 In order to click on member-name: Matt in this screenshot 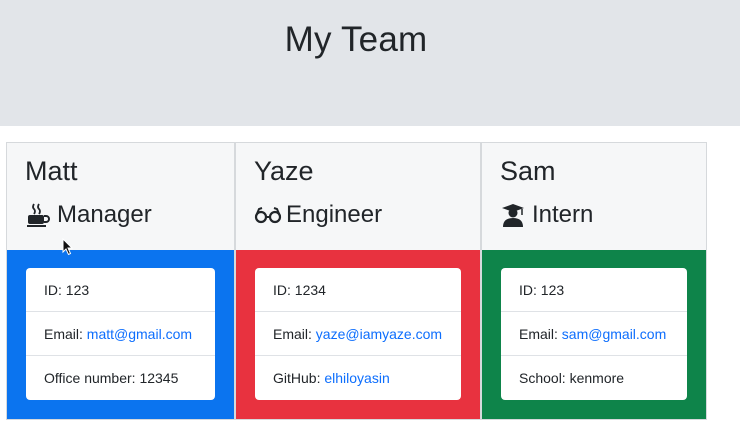, I will do `click(51, 171)`.